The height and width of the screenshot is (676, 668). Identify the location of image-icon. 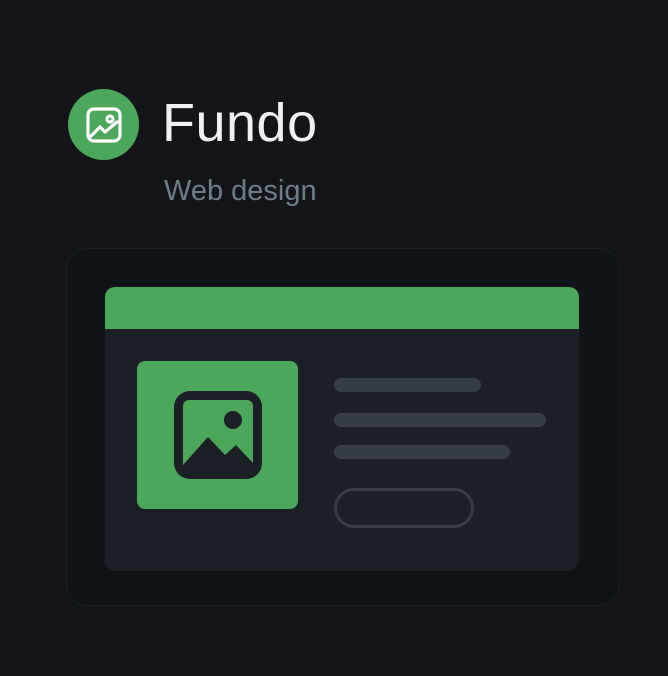
(103, 124).